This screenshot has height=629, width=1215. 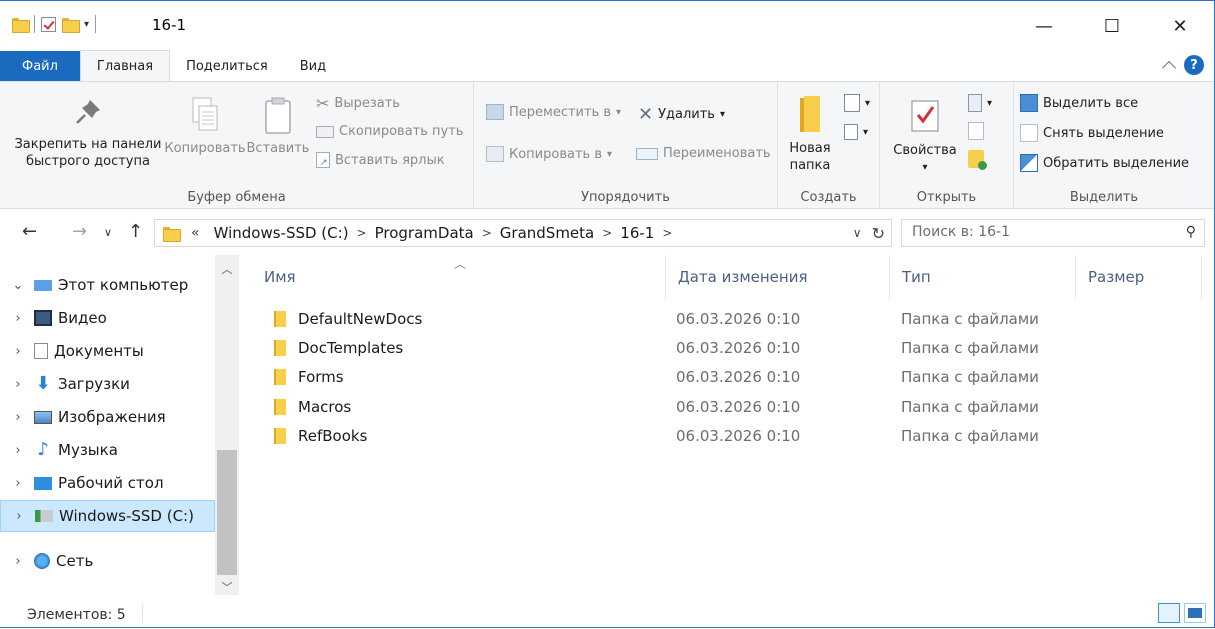 What do you see at coordinates (977, 160) in the screenshot?
I see `history-button` at bounding box center [977, 160].